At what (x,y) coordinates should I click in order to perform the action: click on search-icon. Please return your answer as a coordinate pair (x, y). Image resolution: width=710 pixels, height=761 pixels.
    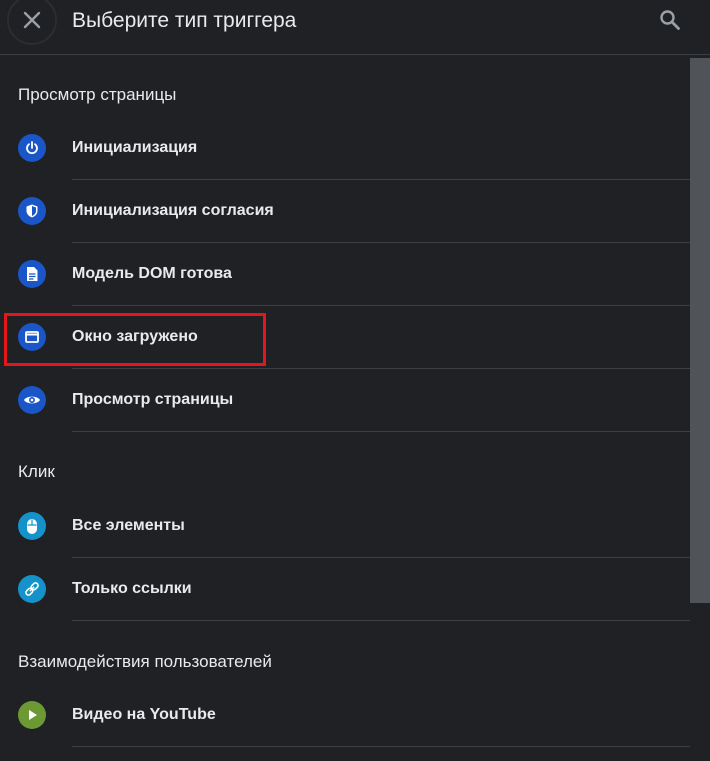
    Looking at the image, I should click on (670, 20).